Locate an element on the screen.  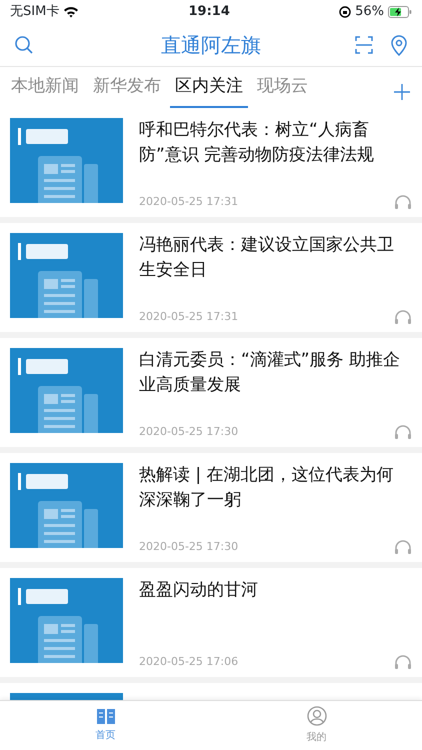
user-icon is located at coordinates (316, 716).